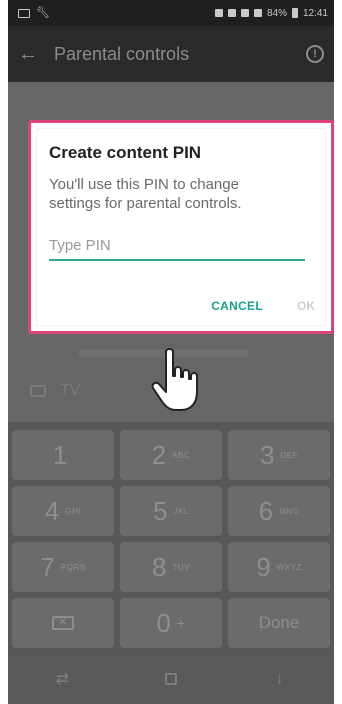 The width and height of the screenshot is (342, 704). What do you see at coordinates (280, 679) in the screenshot?
I see `back-icon: ↓` at bounding box center [280, 679].